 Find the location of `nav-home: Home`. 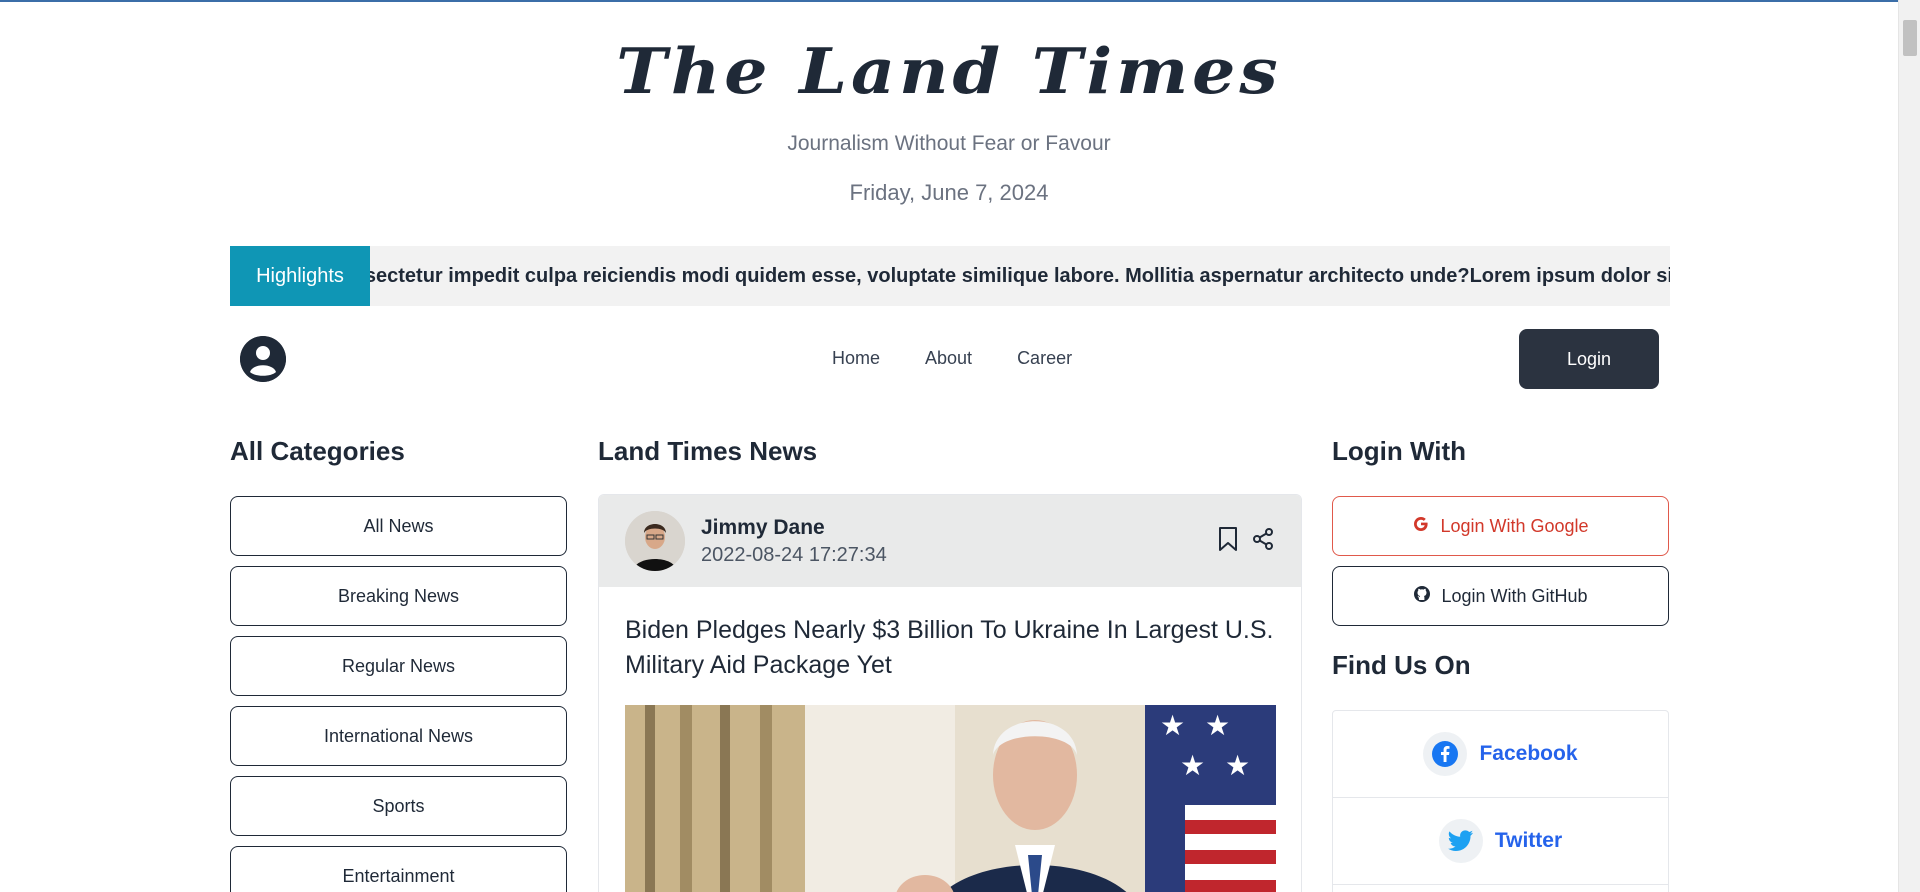

nav-home: Home is located at coordinates (856, 358).